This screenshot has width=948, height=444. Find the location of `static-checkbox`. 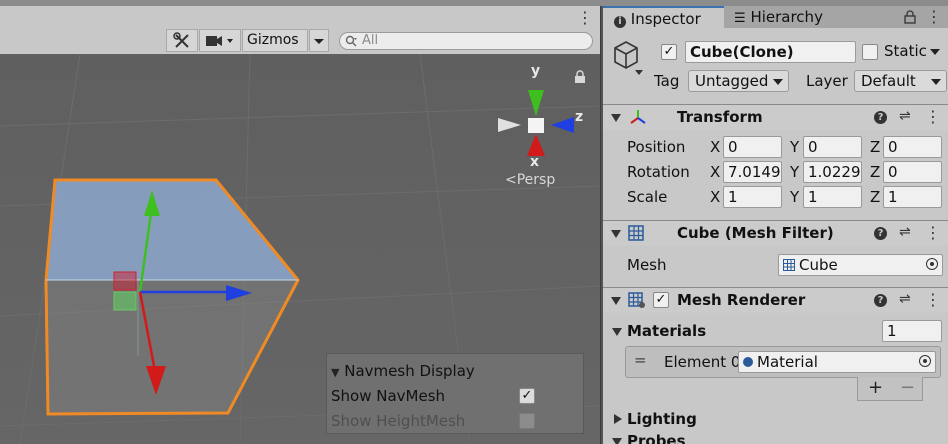

static-checkbox is located at coordinates (870, 52).